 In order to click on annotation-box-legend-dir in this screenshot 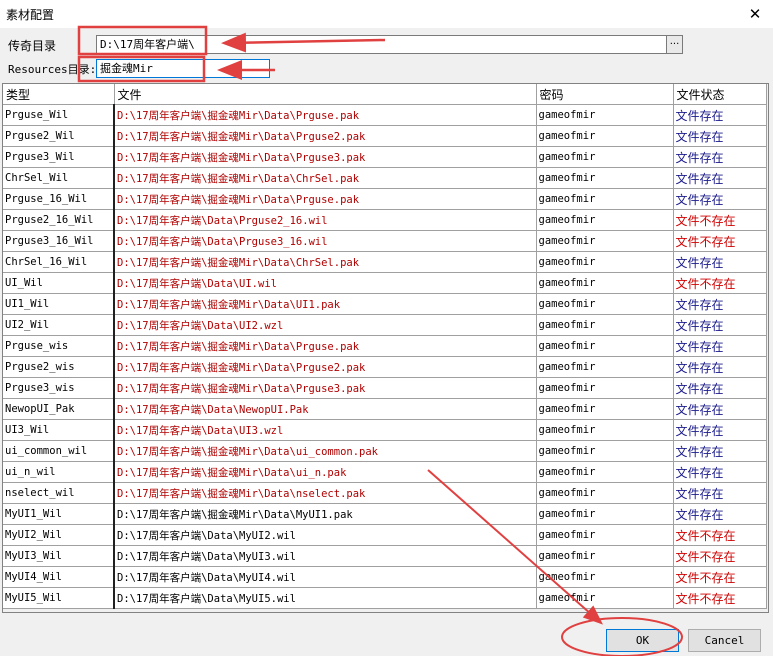, I will do `click(142, 40)`.